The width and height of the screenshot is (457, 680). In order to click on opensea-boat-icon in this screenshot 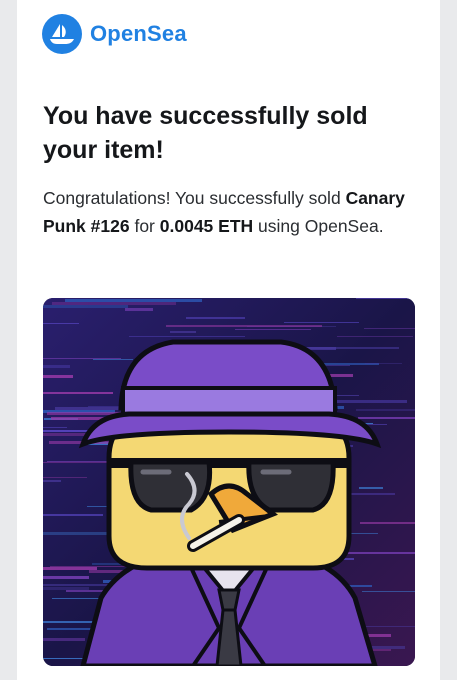, I will do `click(62, 34)`.